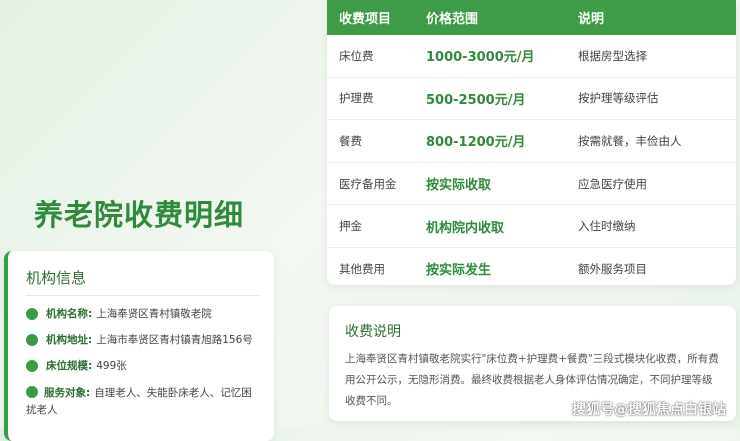 This screenshot has width=740, height=441. I want to click on fee-item: 床位费, so click(356, 55).